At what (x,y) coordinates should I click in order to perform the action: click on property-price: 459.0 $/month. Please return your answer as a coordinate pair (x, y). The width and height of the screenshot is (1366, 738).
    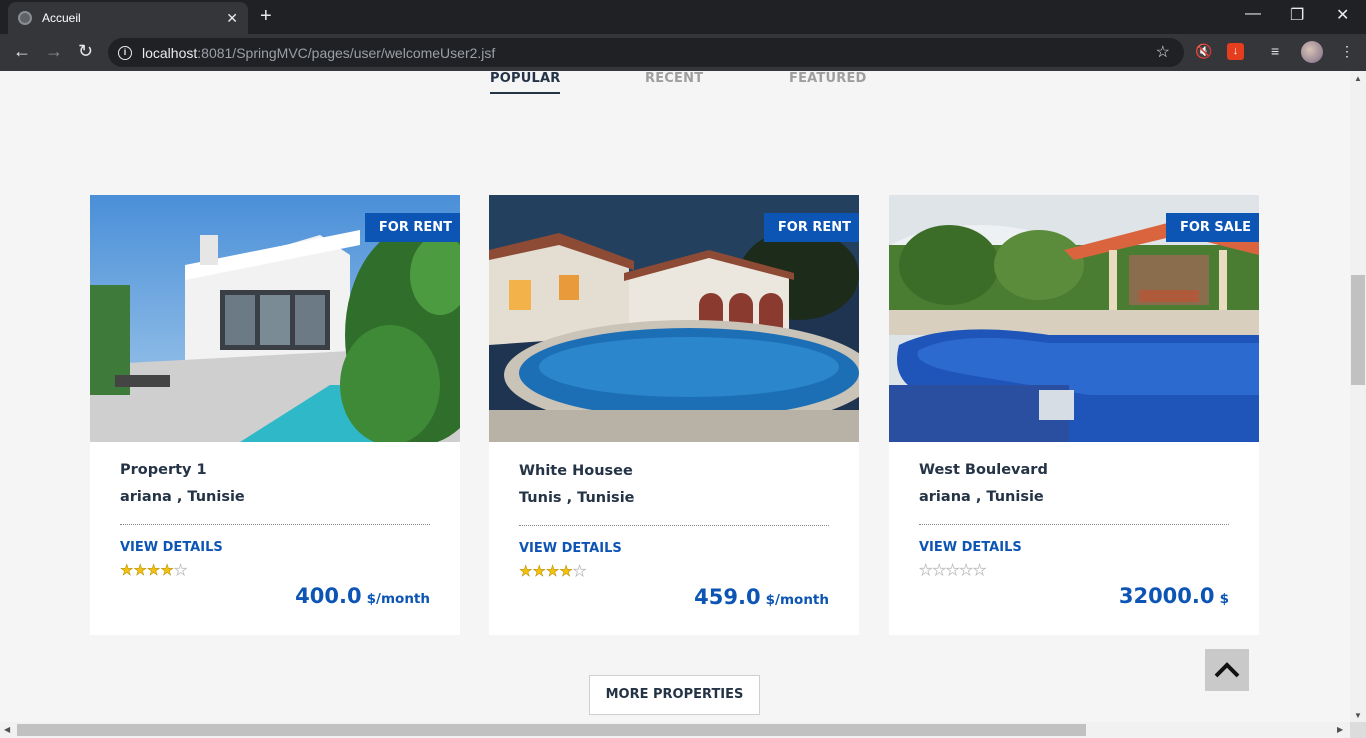
    Looking at the image, I should click on (761, 597).